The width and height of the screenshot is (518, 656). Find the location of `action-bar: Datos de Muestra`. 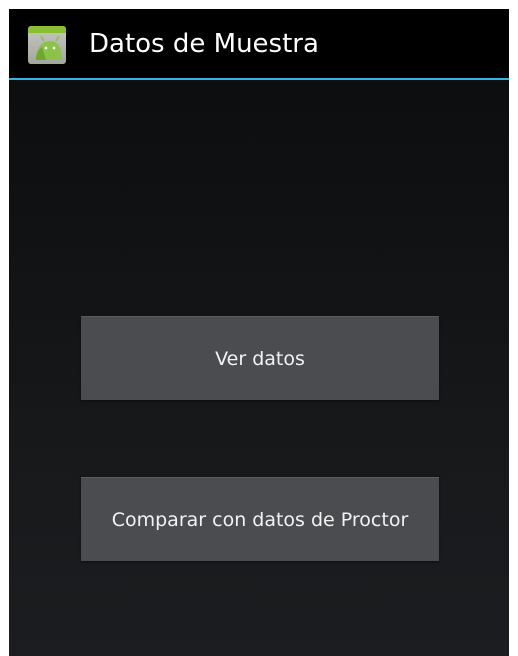

action-bar: Datos de Muestra is located at coordinates (259, 44).